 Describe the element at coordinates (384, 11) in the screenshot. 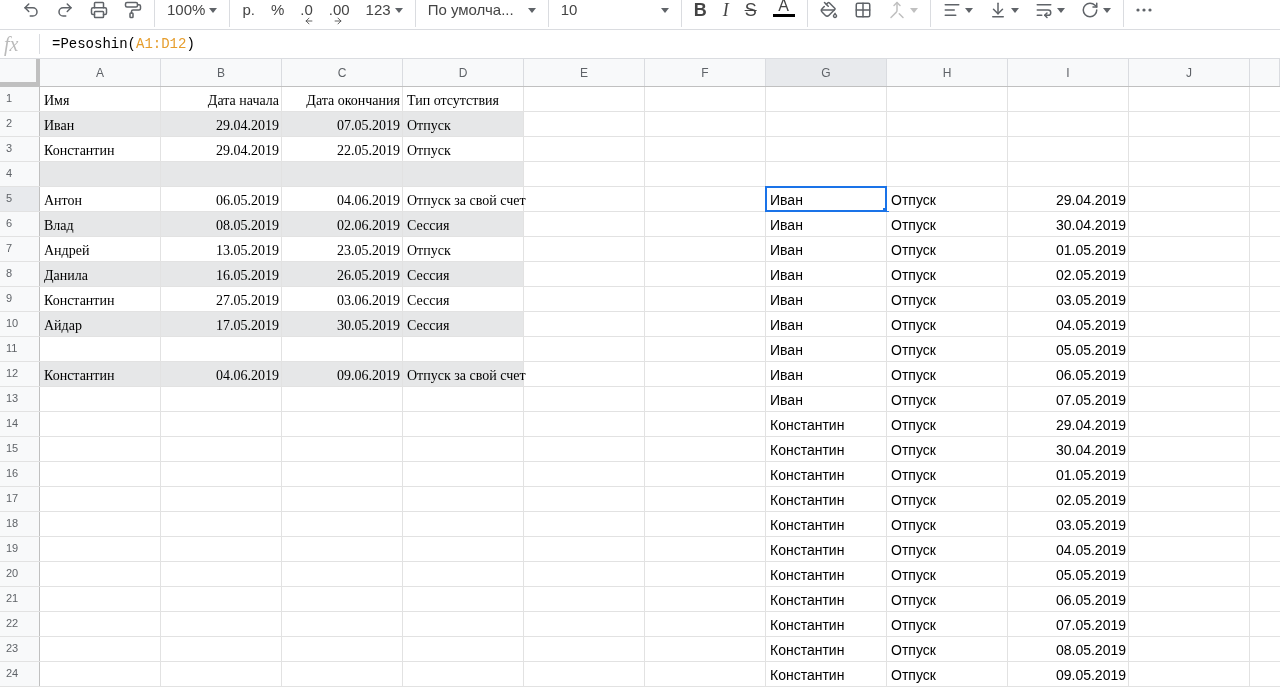

I see `dropdown-button: 123` at that location.